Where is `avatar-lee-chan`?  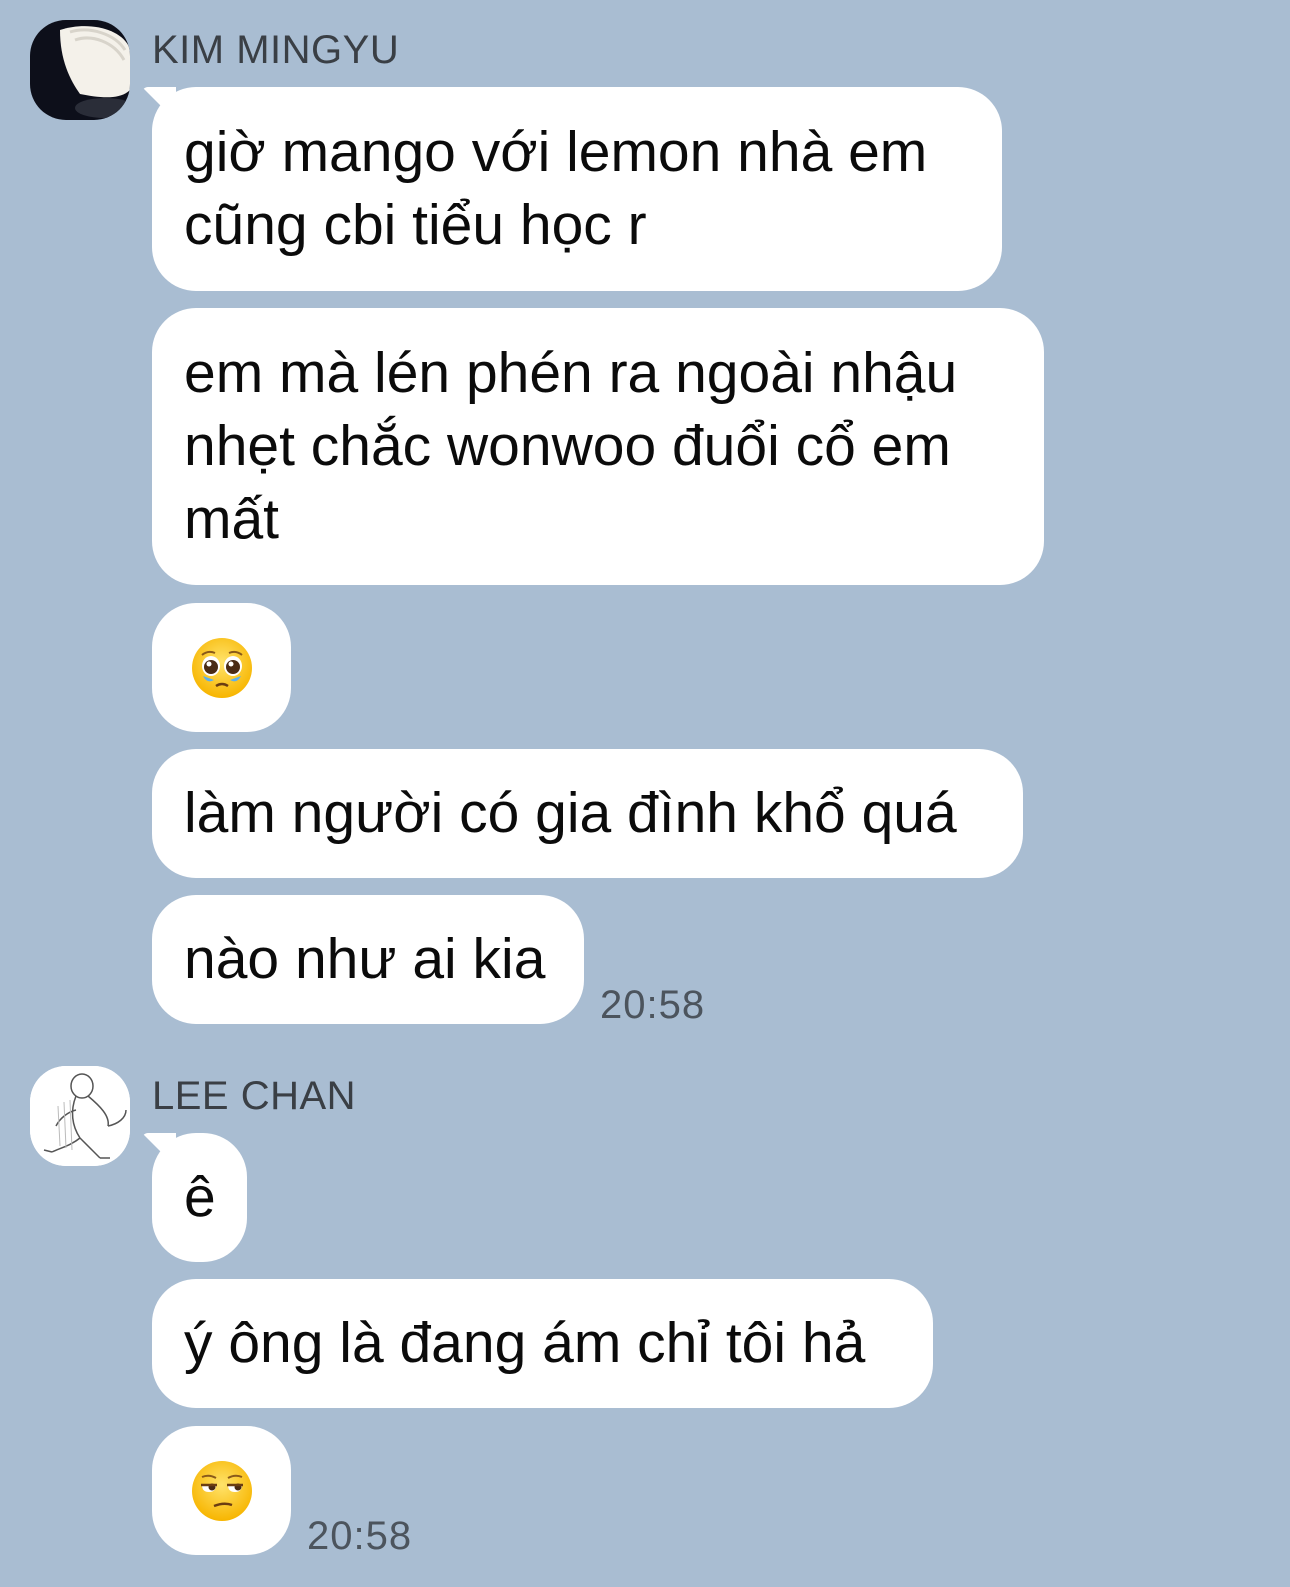
avatar-lee-chan is located at coordinates (80, 1116).